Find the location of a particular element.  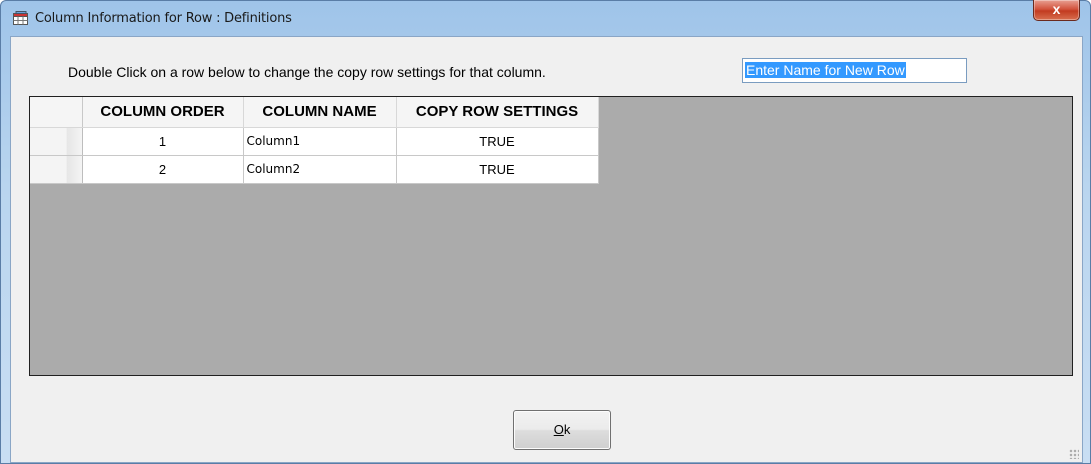

grid-corner-cell is located at coordinates (56, 112).